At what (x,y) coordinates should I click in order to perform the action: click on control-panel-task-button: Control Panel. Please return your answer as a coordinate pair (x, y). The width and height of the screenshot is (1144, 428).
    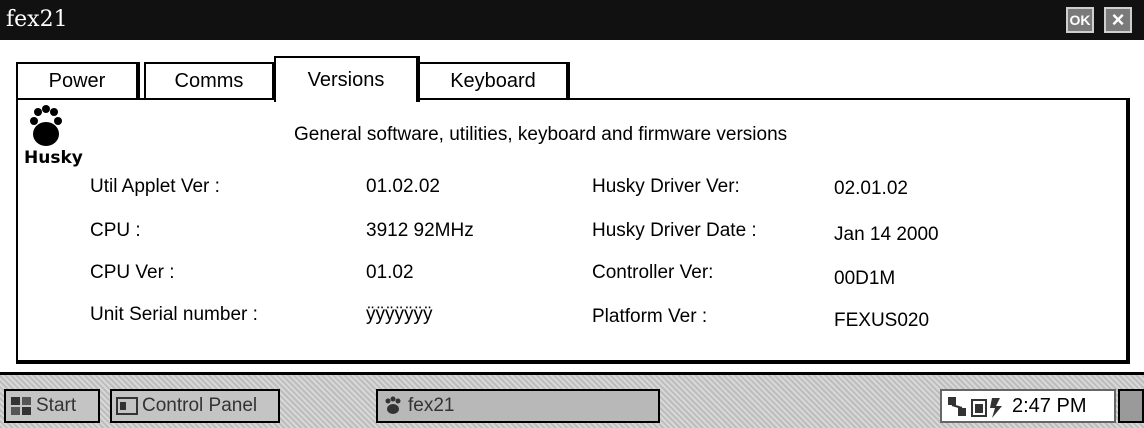
    Looking at the image, I should click on (195, 406).